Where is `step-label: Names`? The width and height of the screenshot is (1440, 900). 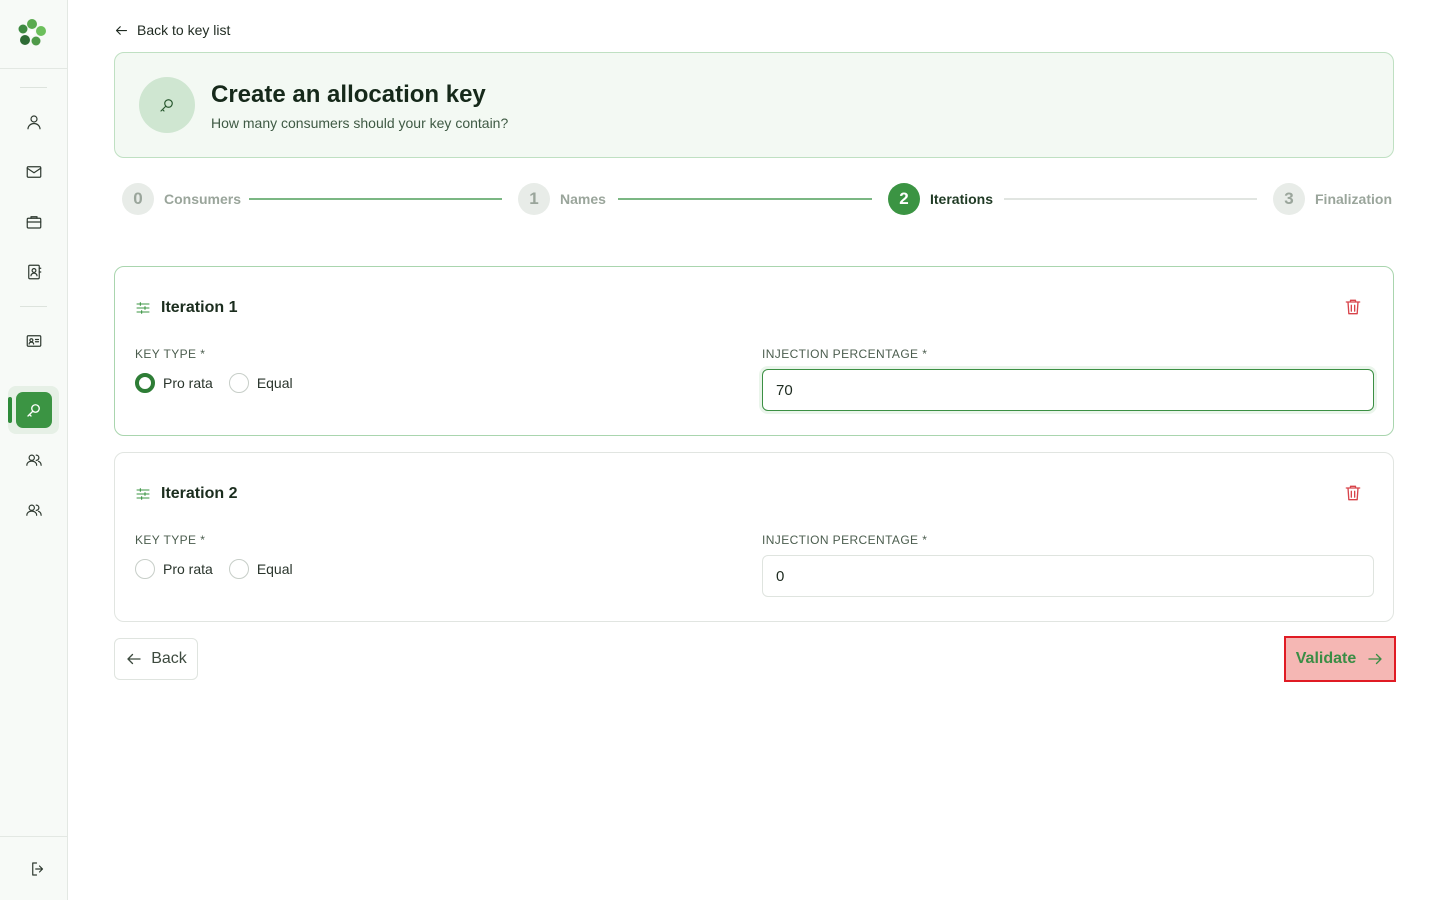 step-label: Names is located at coordinates (583, 199).